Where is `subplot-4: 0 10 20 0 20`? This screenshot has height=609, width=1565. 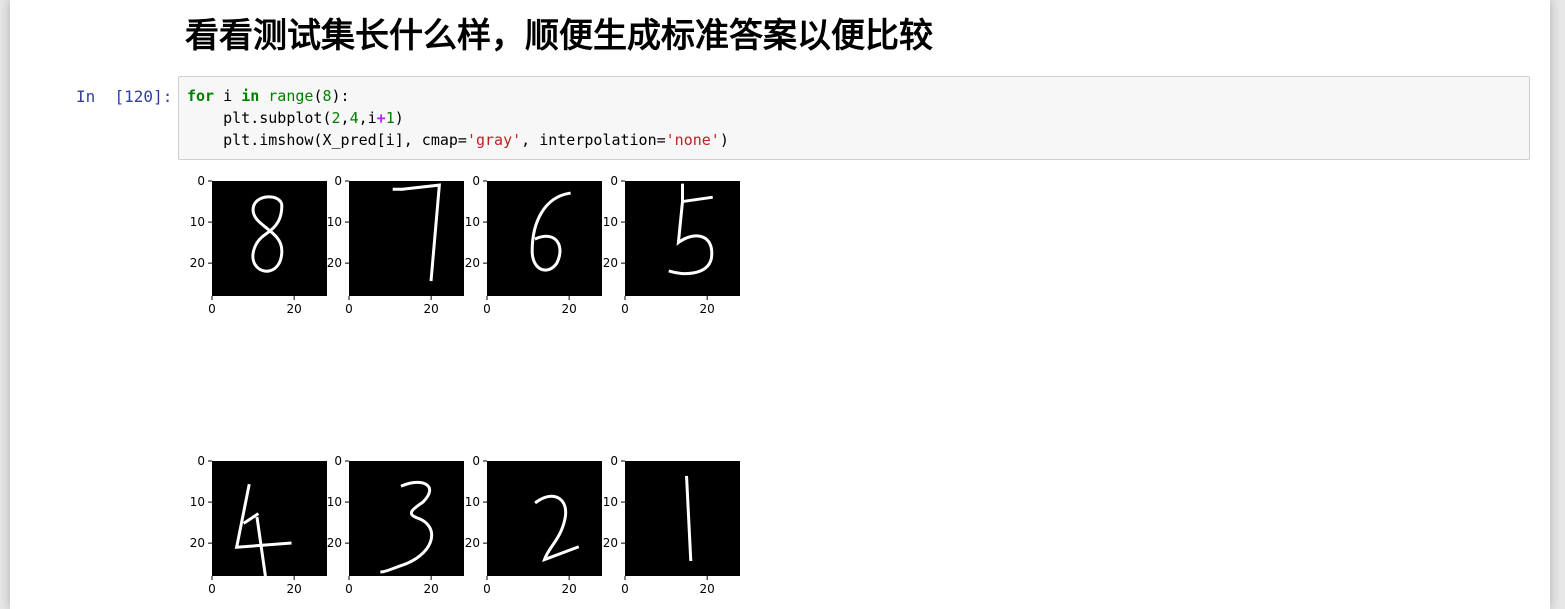
subplot-4: 0 10 20 0 20 is located at coordinates (671, 245).